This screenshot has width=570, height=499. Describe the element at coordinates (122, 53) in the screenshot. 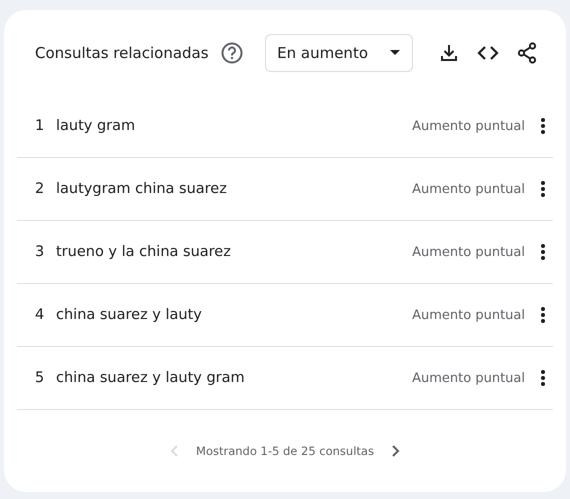

I see `section-title: Consultas relacionadas` at that location.